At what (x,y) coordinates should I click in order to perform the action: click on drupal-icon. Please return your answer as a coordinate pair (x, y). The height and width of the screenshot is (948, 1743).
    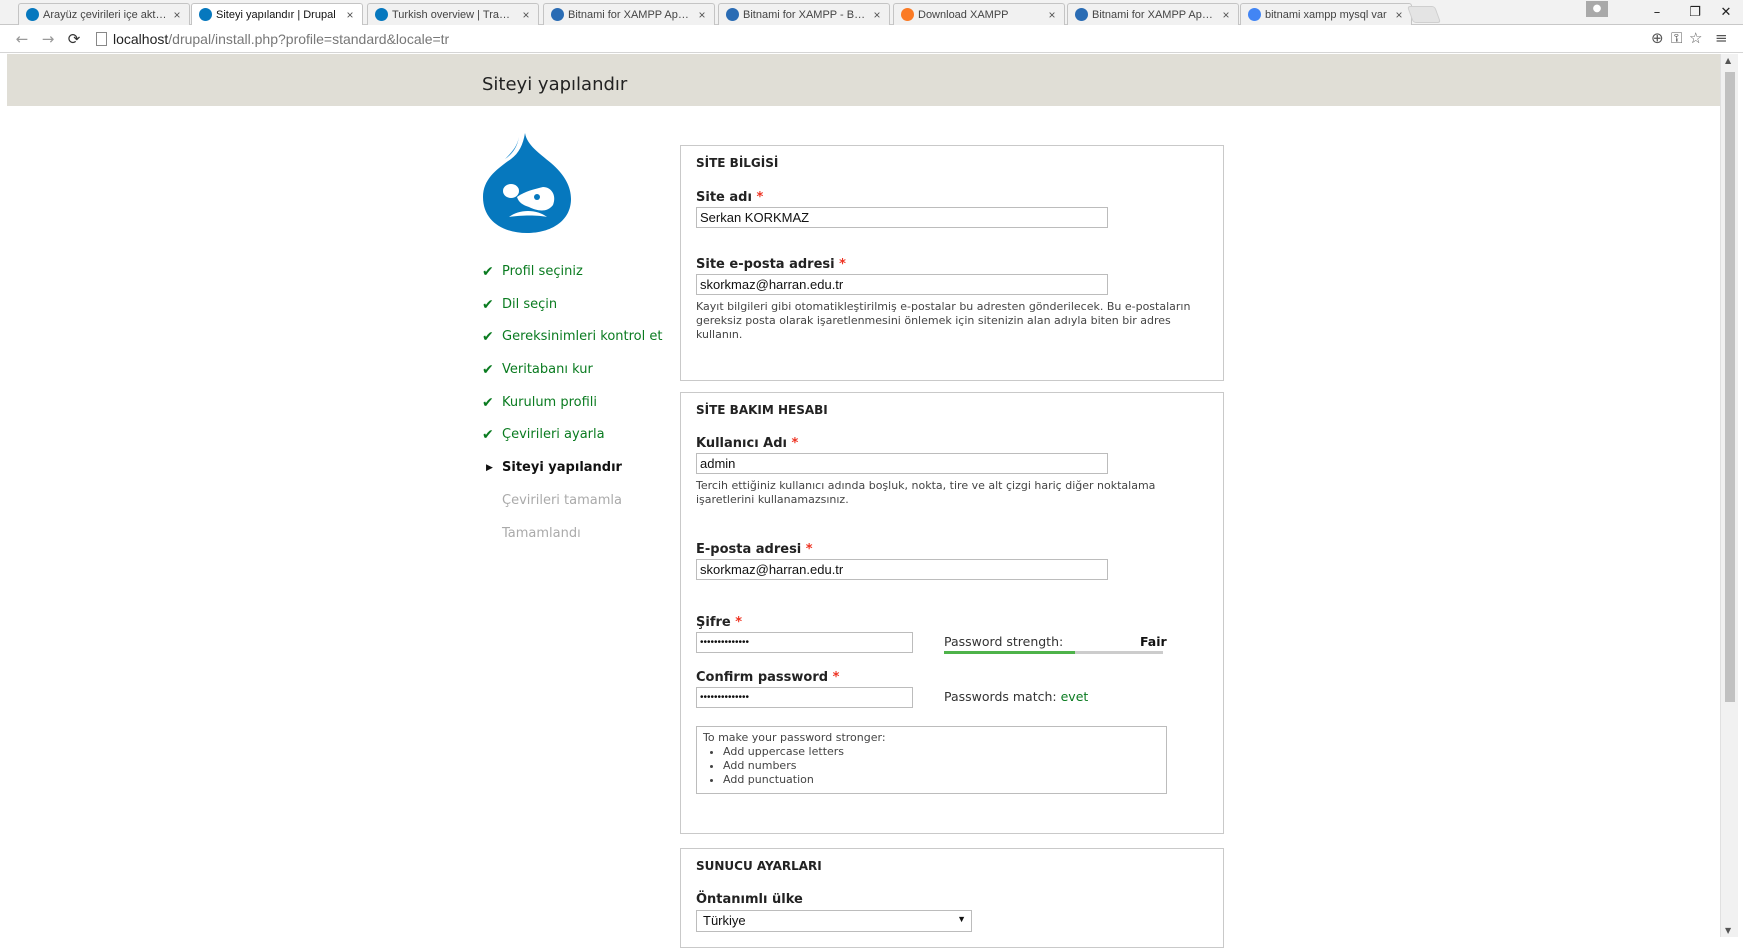
    Looking at the image, I should click on (205, 14).